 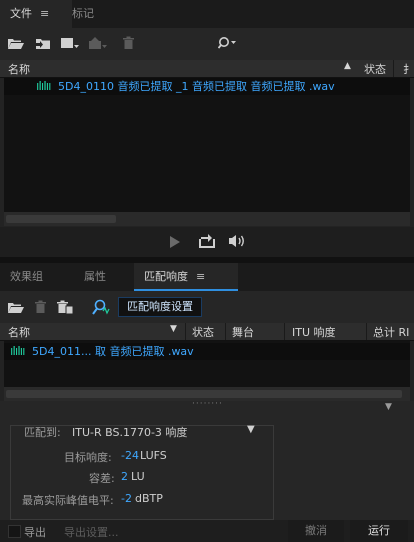 What do you see at coordinates (347, 66) in the screenshot?
I see `sort-up-icon: ▲` at bounding box center [347, 66].